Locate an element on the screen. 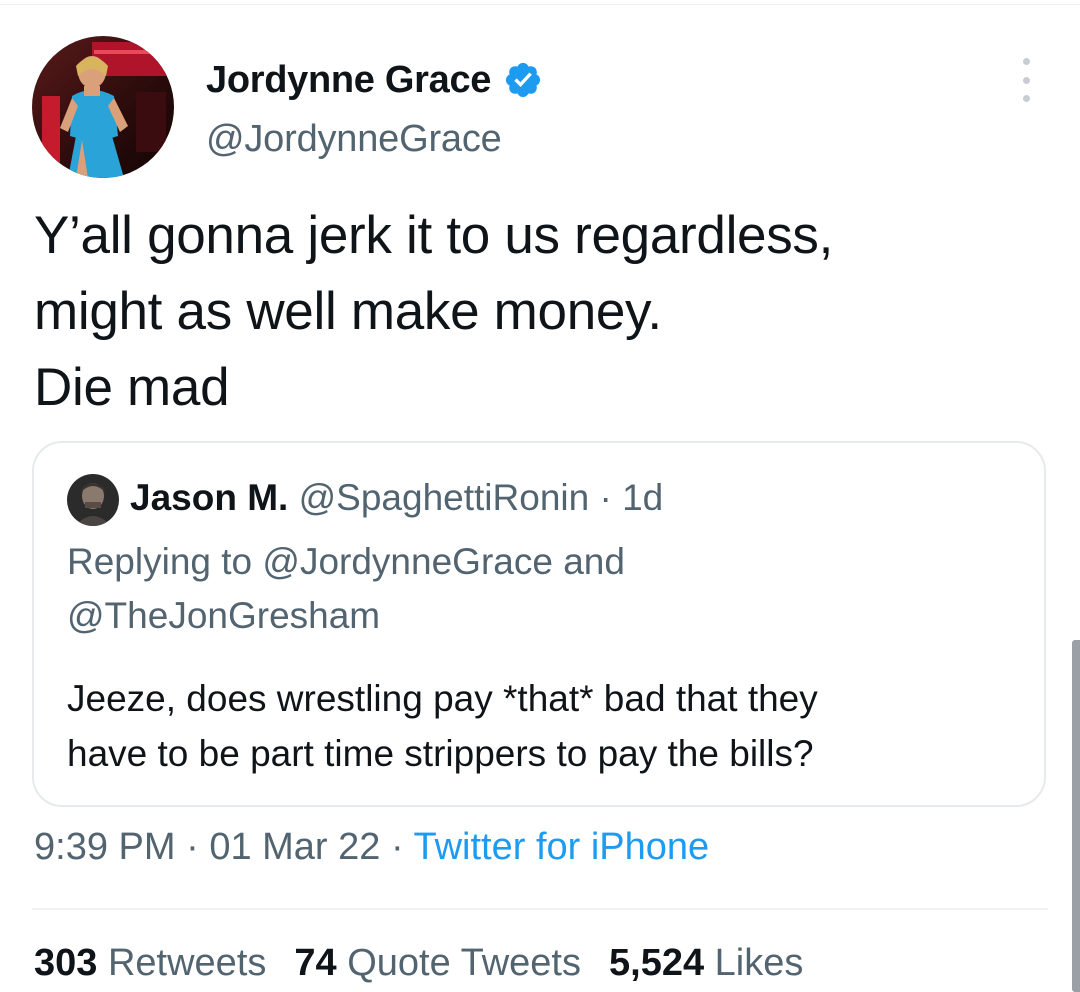  tweet-text-line: Y’all gonna jerk it to us regardless, is located at coordinates (434, 235).